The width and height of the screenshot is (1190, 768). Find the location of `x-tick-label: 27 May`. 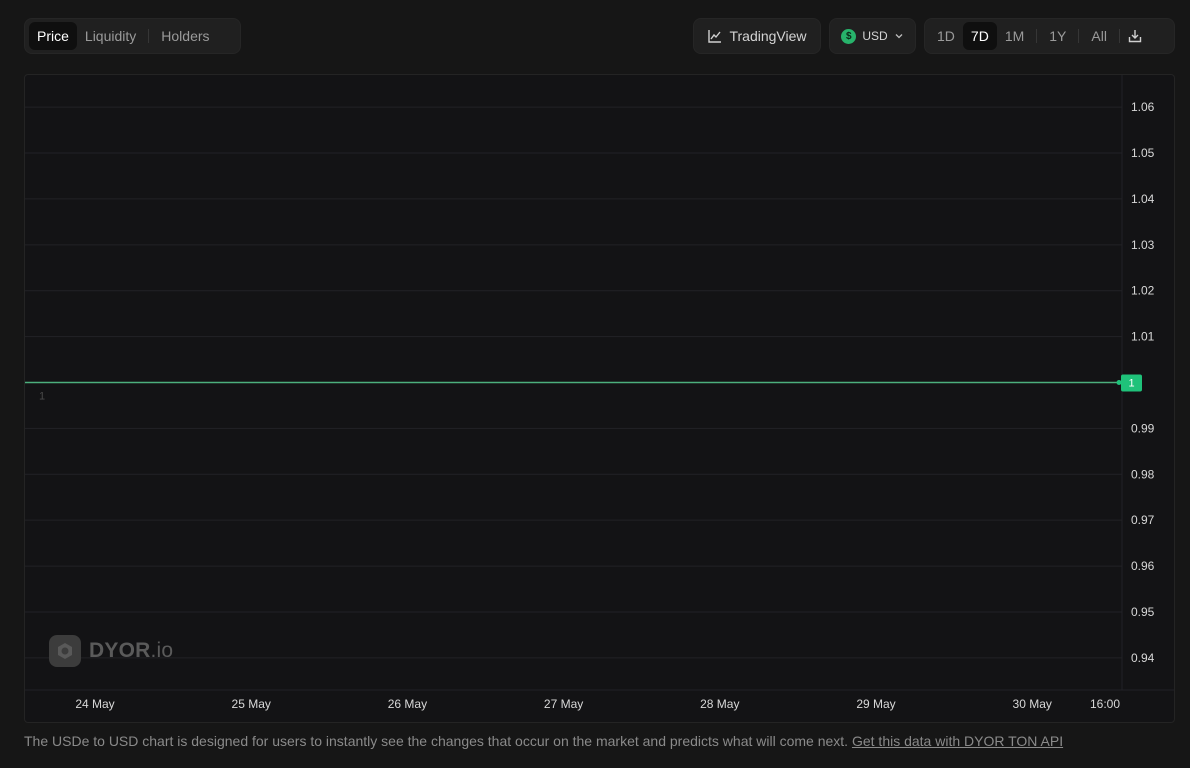

x-tick-label: 27 May is located at coordinates (563, 704).